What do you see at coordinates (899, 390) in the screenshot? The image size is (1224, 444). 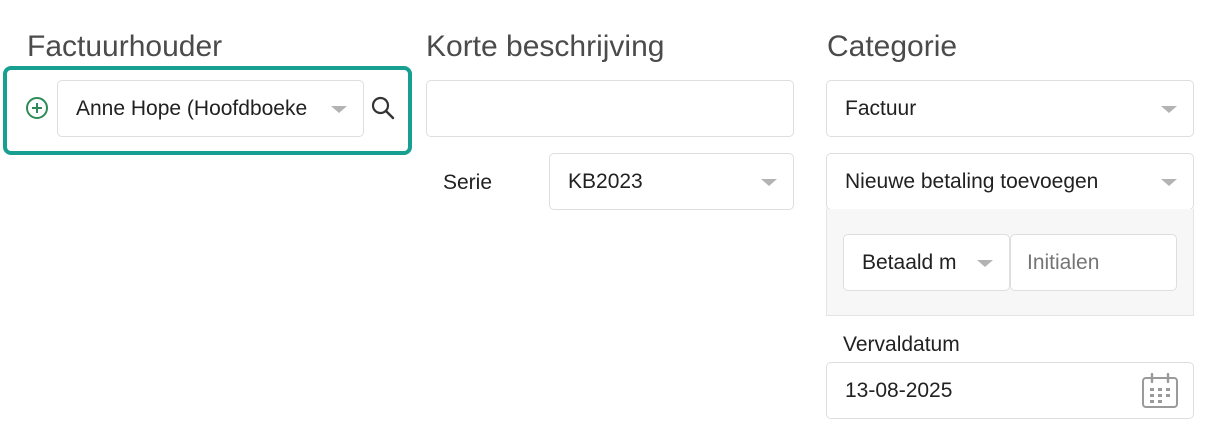 I see `due-date-value: 13-08-2025` at bounding box center [899, 390].